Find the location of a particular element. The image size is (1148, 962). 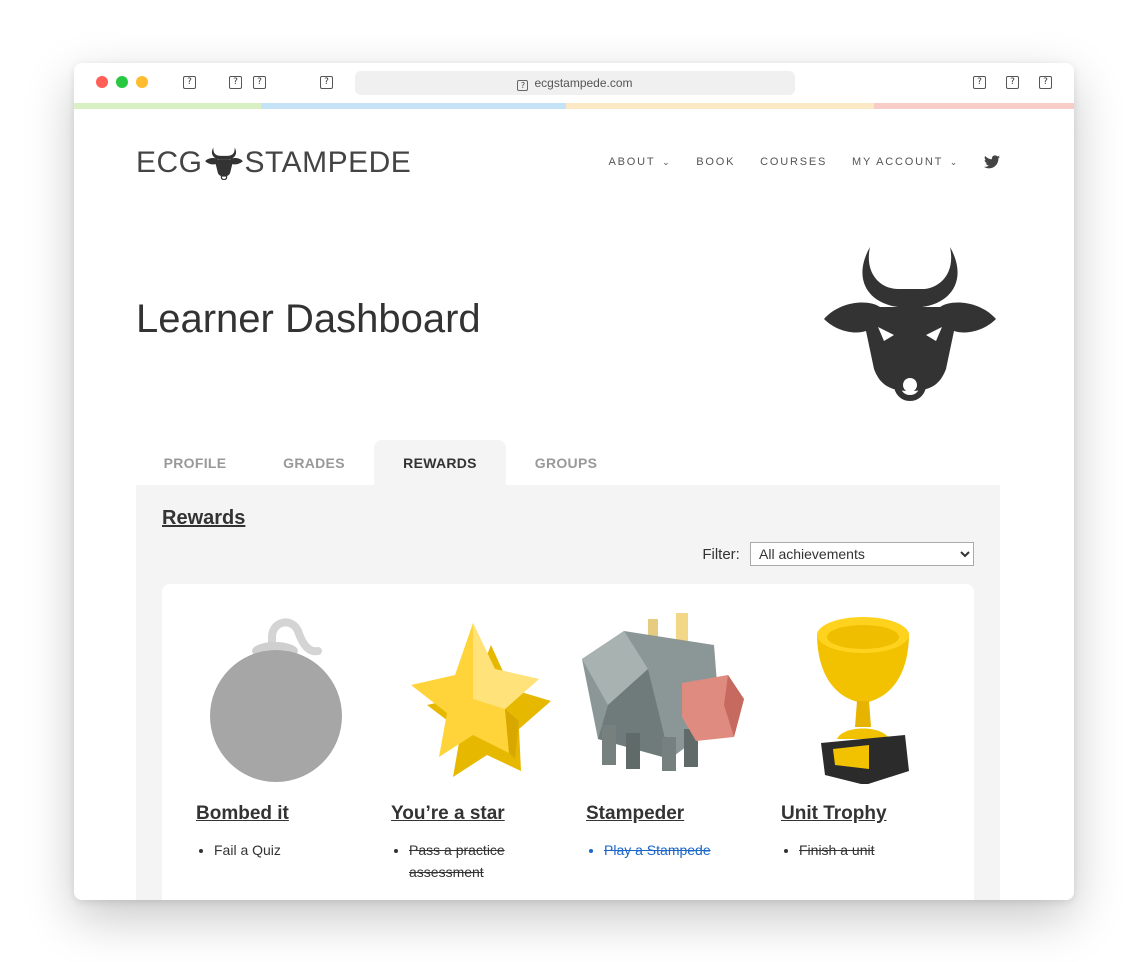

reward-requirements: Pass a practice assessment is located at coordinates (479, 861).